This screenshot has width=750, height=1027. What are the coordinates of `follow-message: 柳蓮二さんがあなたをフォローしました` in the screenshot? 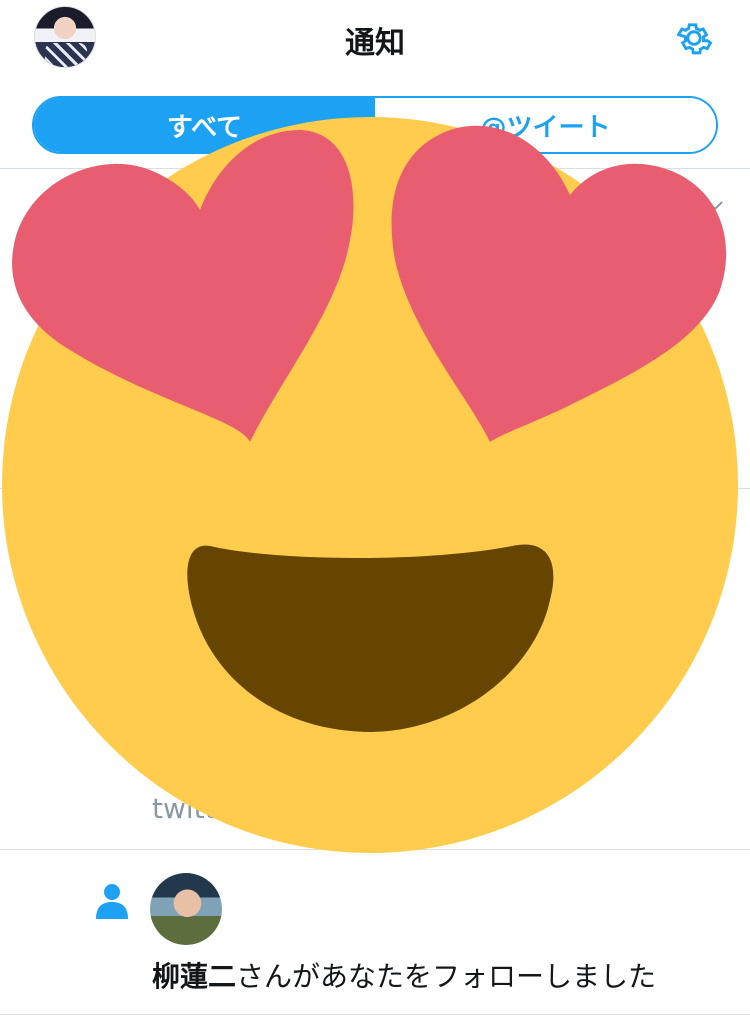 It's located at (404, 975).